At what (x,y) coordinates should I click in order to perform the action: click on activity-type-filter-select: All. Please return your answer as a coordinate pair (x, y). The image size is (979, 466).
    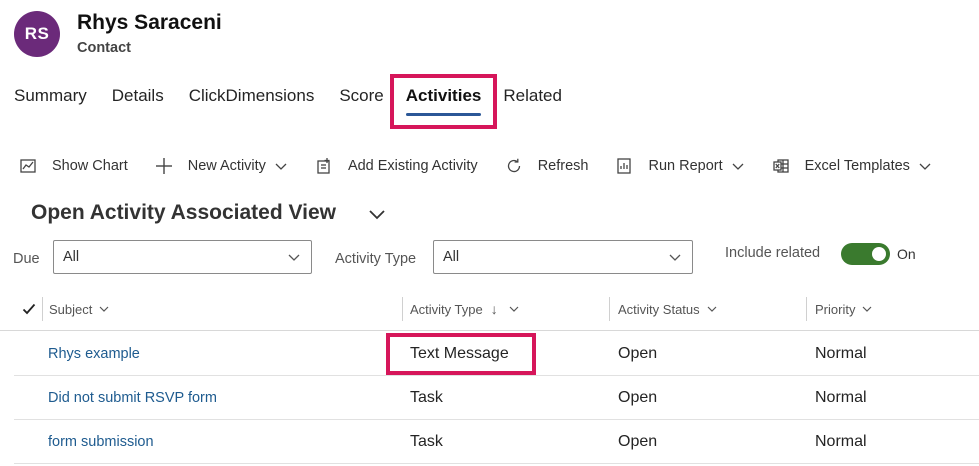
    Looking at the image, I should click on (563, 257).